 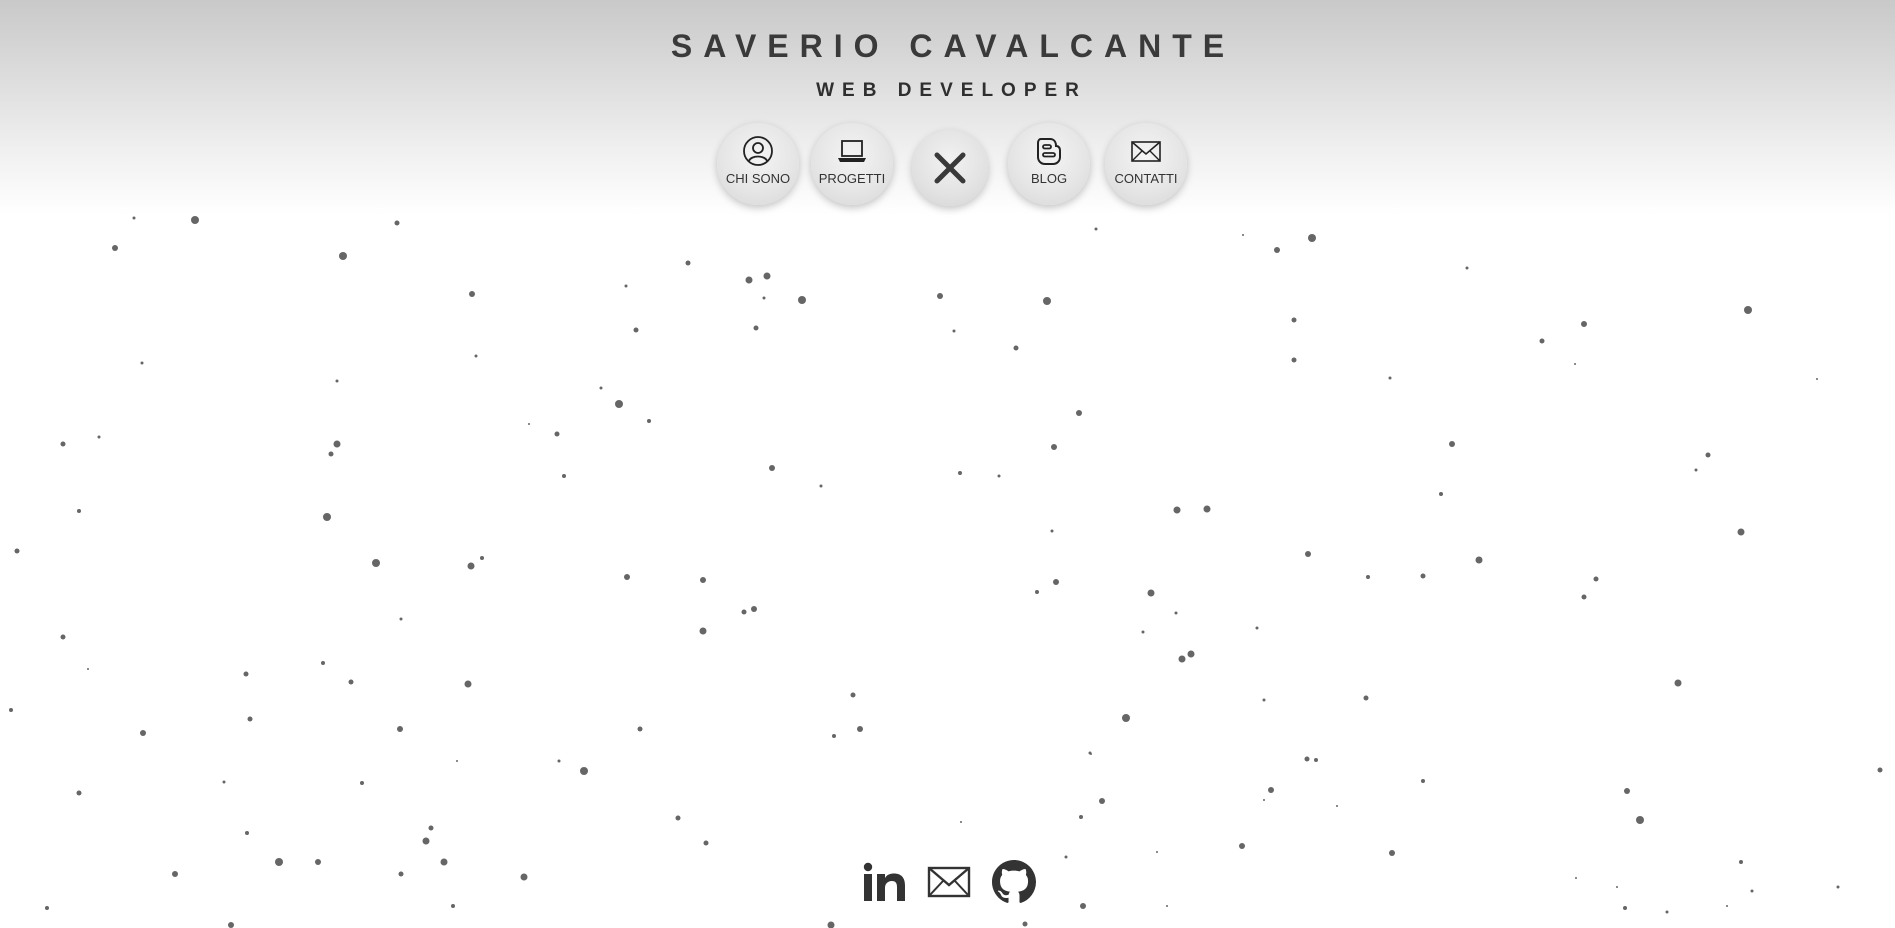 What do you see at coordinates (758, 164) in the screenshot?
I see `nav-chi-sono-button: CHI SONO` at bounding box center [758, 164].